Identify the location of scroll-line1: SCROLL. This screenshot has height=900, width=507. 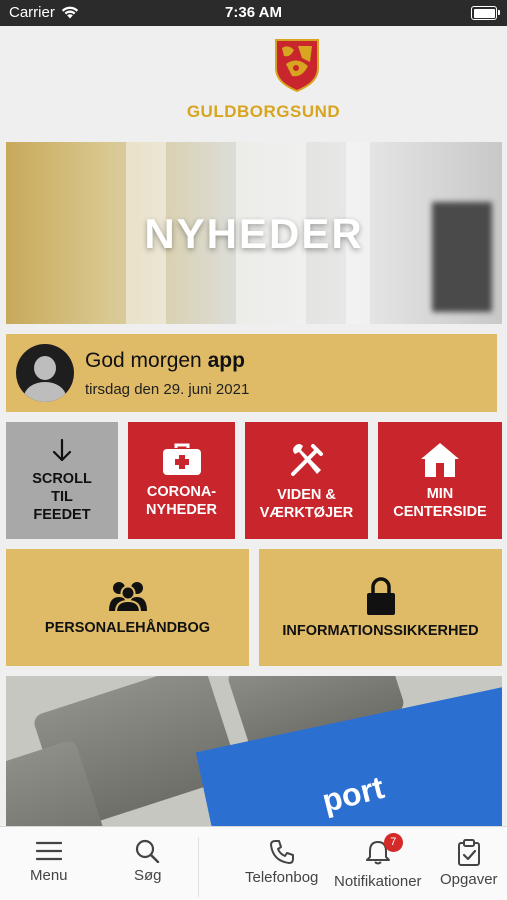
(62, 478).